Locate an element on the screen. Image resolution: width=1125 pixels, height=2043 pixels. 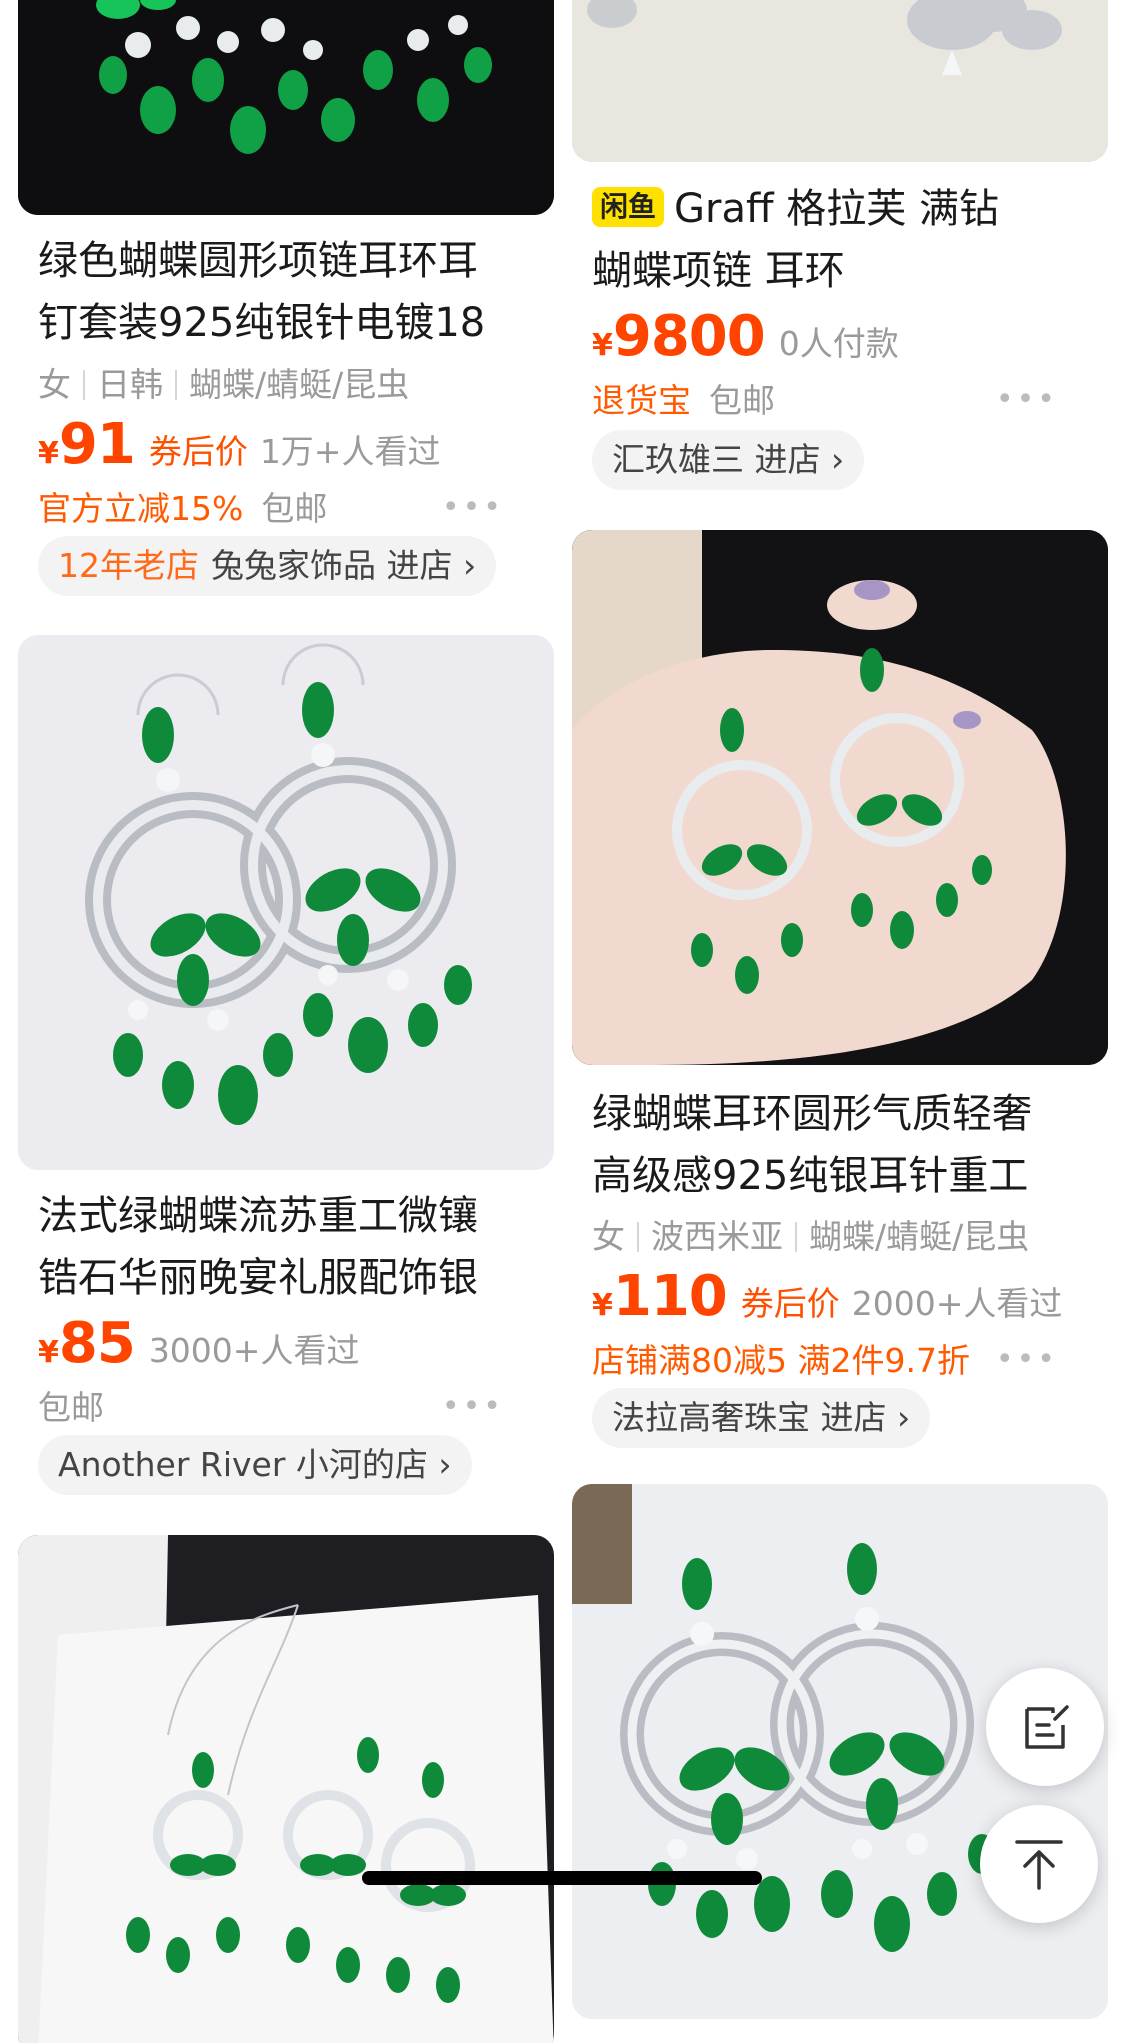
home-indicator is located at coordinates (562, 1878).